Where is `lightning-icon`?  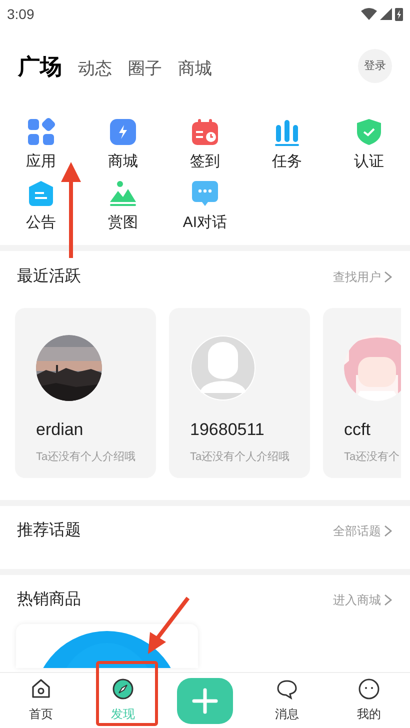
lightning-icon is located at coordinates (123, 132).